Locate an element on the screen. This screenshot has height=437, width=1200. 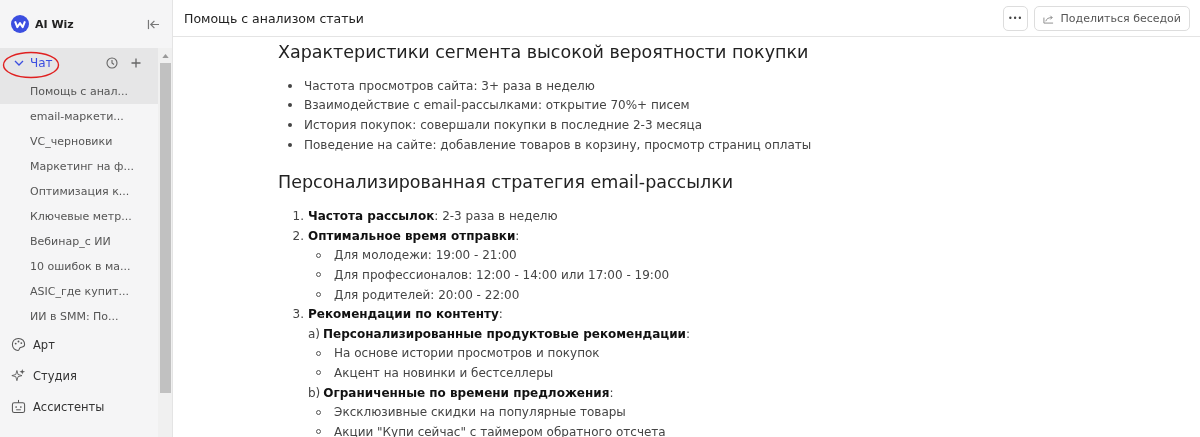
list-item: Взаимодействие с email-рассылками: открытие 70%+ писем is located at coordinates (497, 105).